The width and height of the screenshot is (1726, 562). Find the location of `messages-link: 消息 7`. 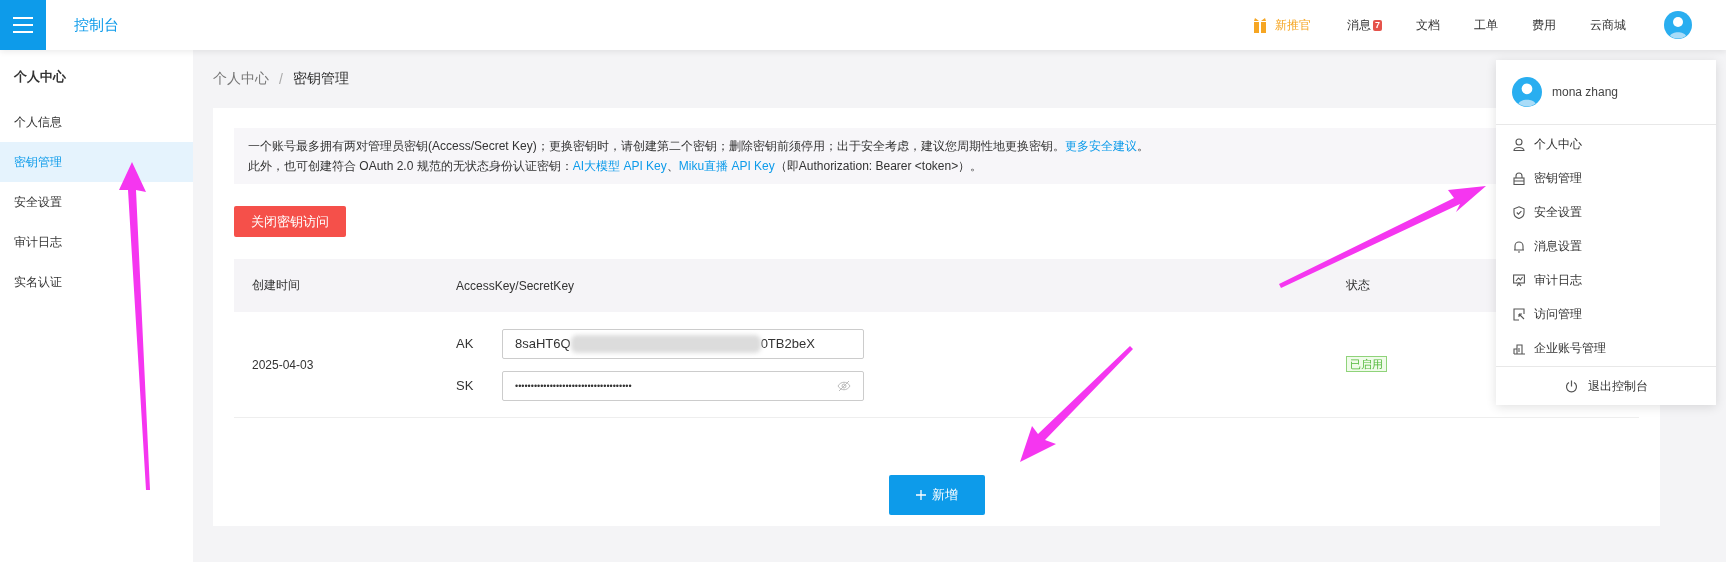

messages-link: 消息 7 is located at coordinates (1364, 25).